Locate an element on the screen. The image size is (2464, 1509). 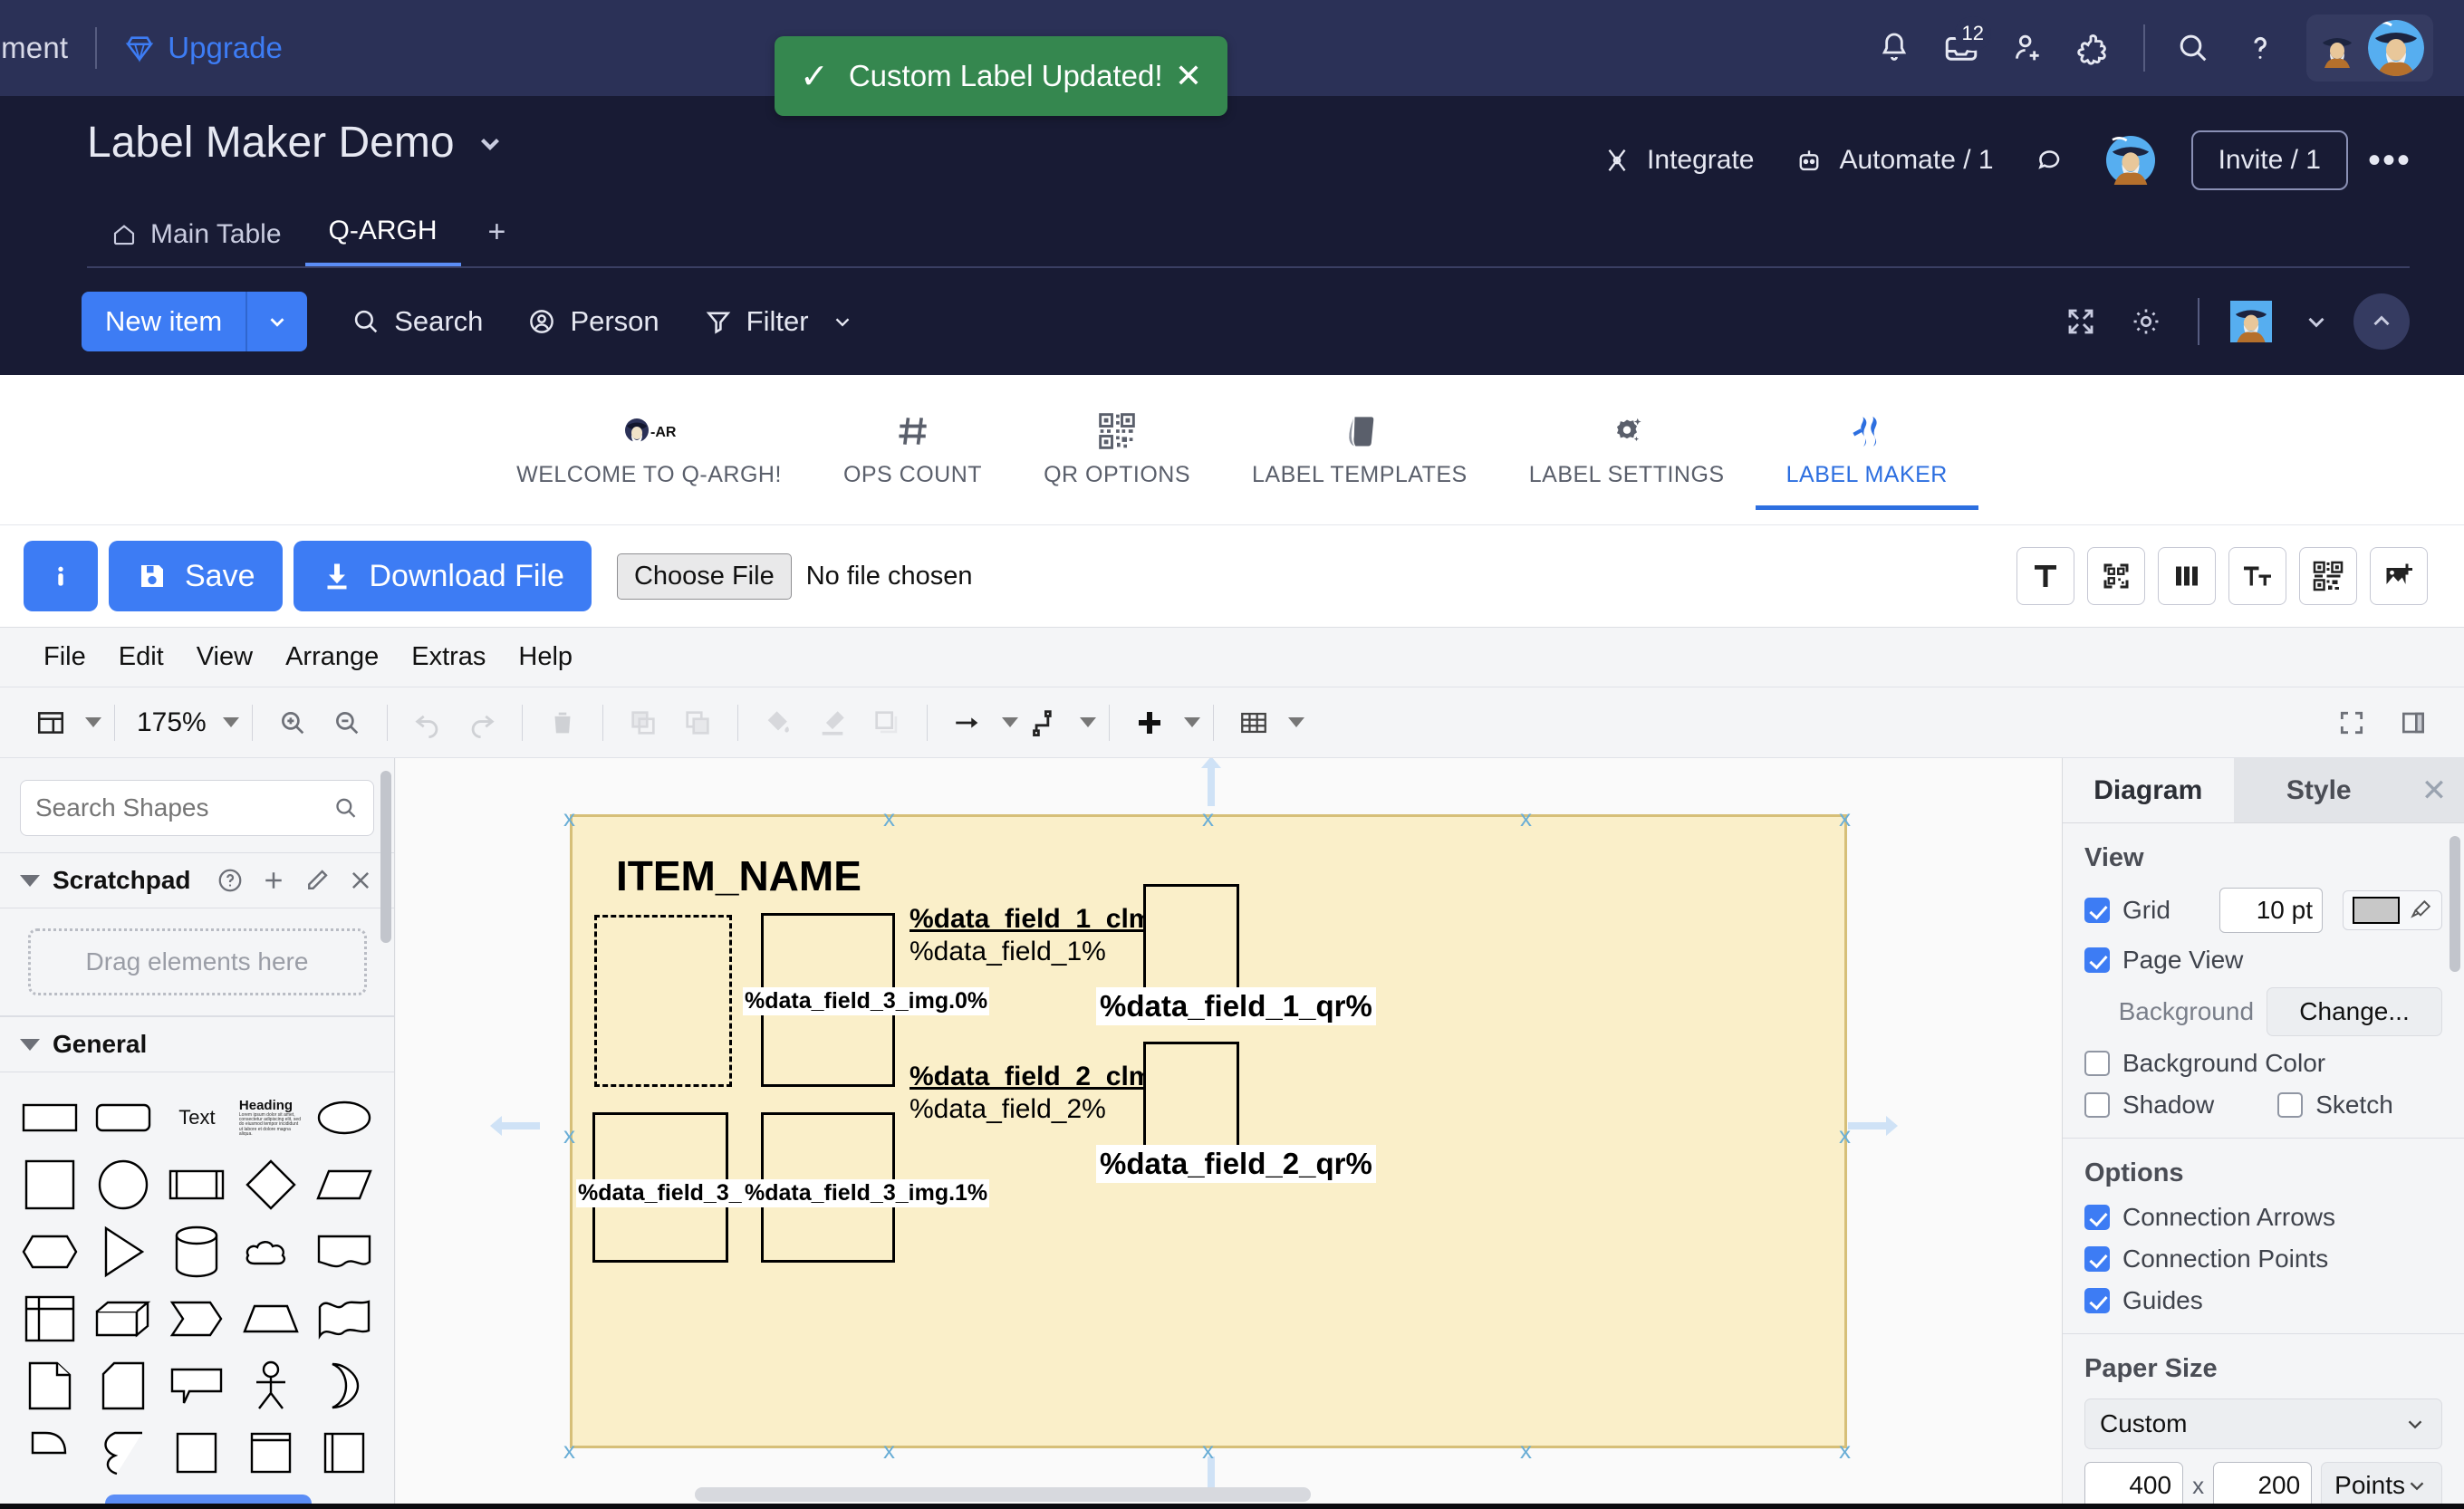
automate-button: Automate / 1 is located at coordinates (1894, 160).